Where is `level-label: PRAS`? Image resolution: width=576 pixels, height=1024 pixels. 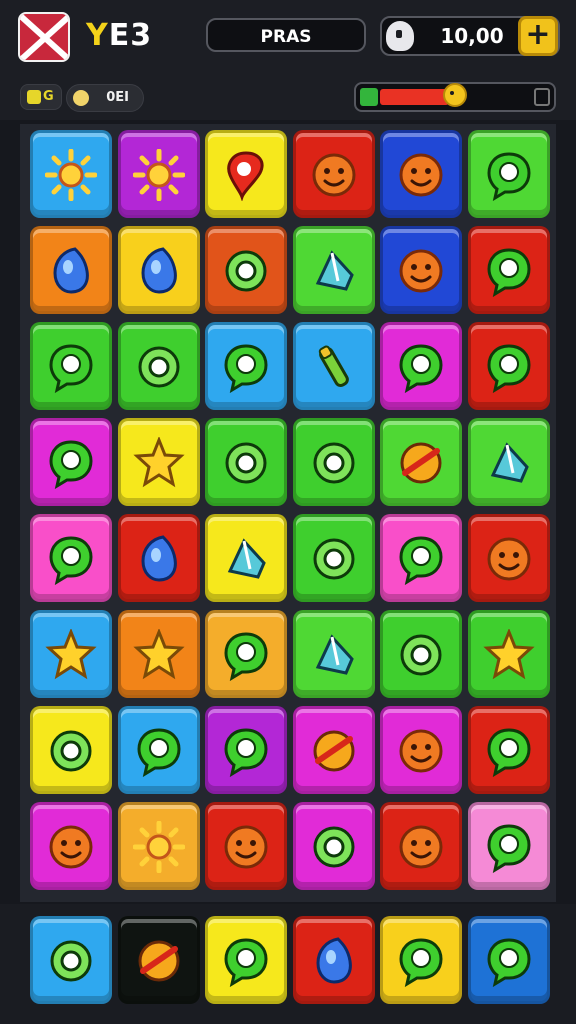 level-label: PRAS is located at coordinates (286, 35).